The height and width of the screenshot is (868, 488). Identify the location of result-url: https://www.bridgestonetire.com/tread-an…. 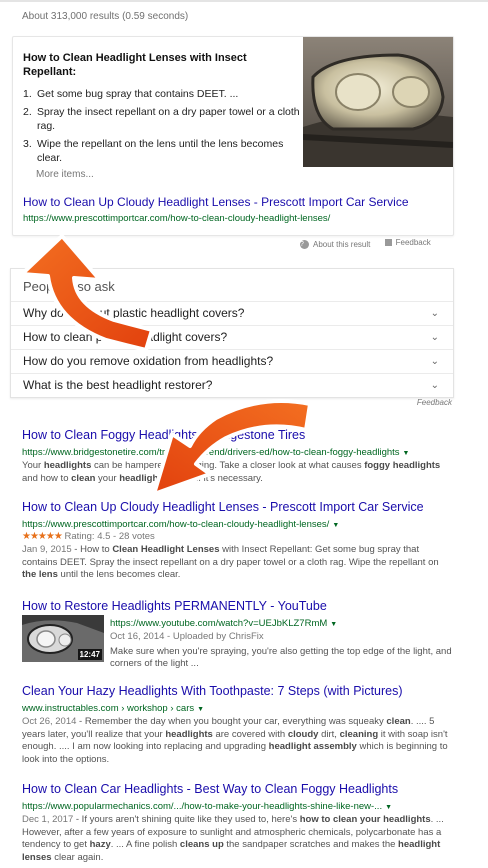
(216, 452).